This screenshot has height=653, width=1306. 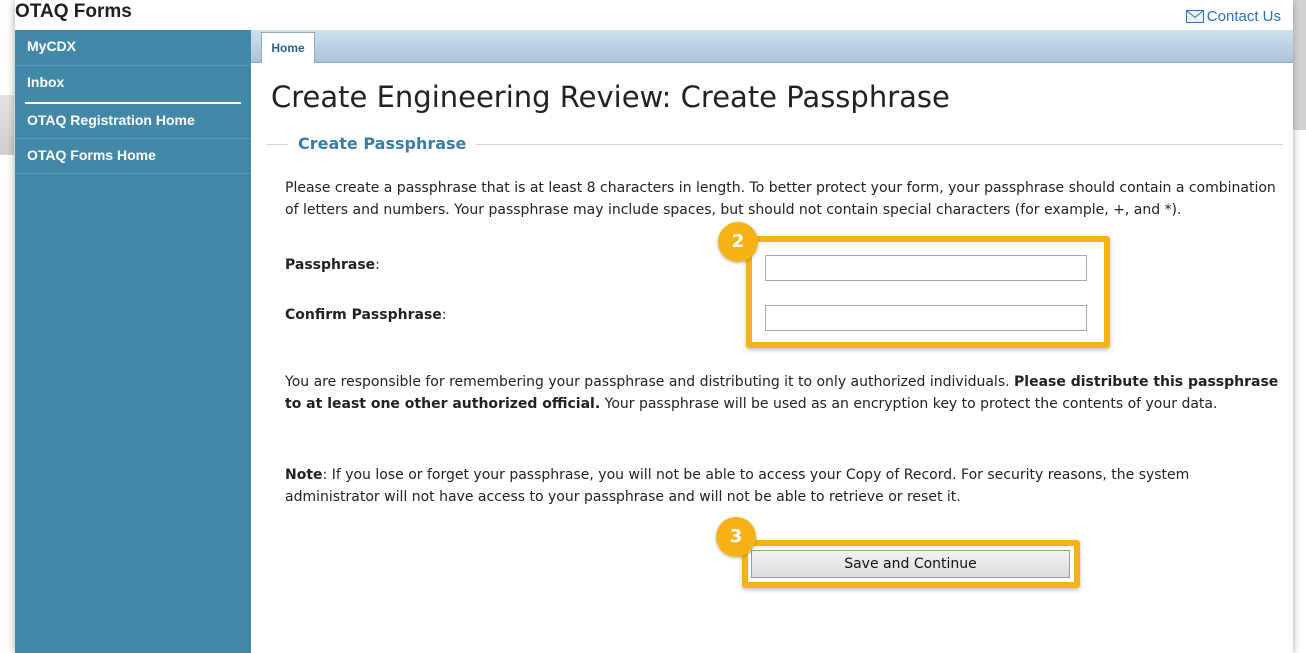 What do you see at coordinates (928, 292) in the screenshot?
I see `highlight-box-fields` at bounding box center [928, 292].